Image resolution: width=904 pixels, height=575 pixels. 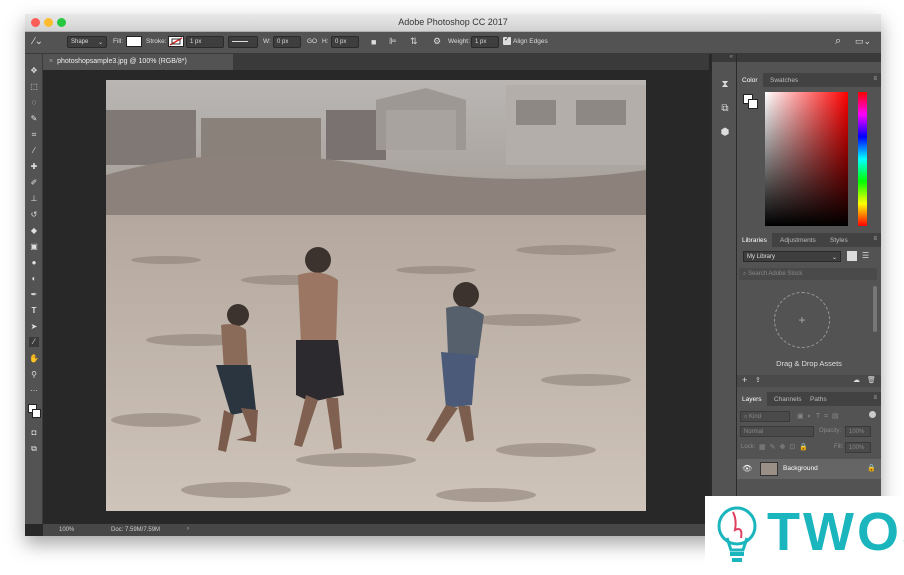 I want to click on path-selection-tool-icon: ➤, so click(x=34, y=327).